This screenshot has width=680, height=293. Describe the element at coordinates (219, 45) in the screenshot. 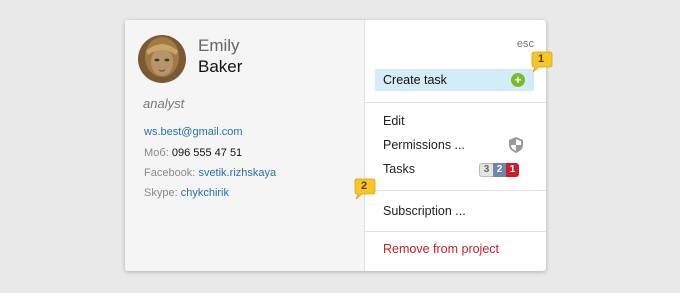

I see `first-name: Emily` at that location.